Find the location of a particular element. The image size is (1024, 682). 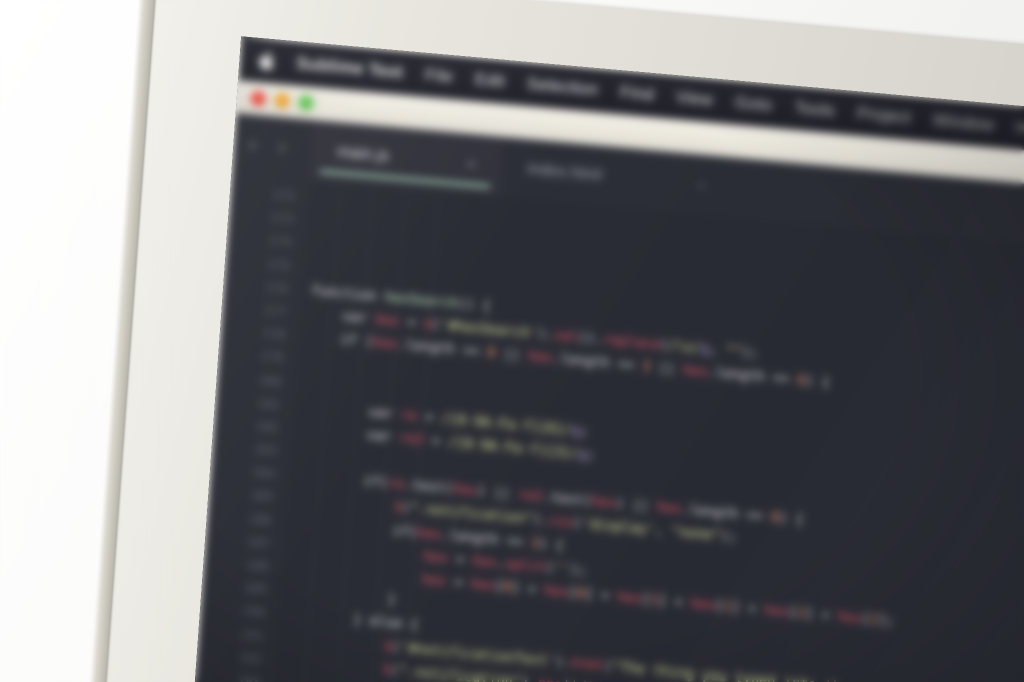

tab-label: index.html is located at coordinates (564, 172).